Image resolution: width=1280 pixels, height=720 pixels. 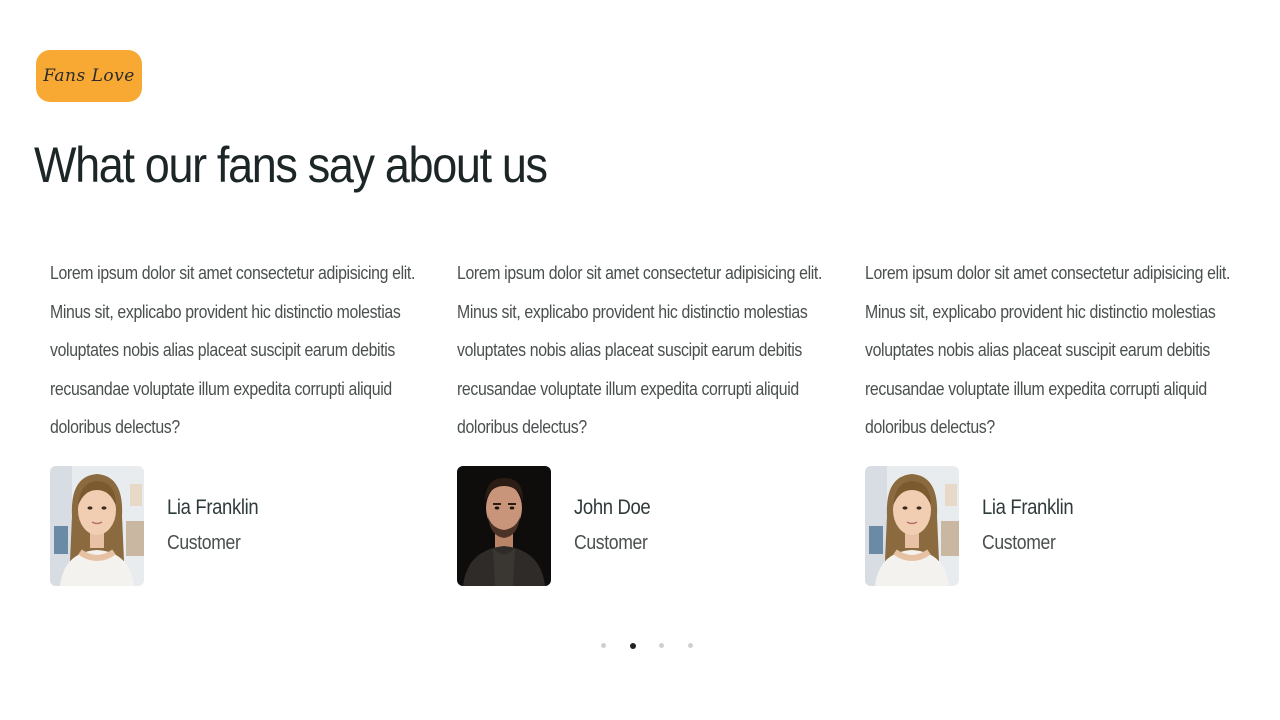 What do you see at coordinates (647, 527) in the screenshot?
I see `testimonial-author: John Doe Customer` at bounding box center [647, 527].